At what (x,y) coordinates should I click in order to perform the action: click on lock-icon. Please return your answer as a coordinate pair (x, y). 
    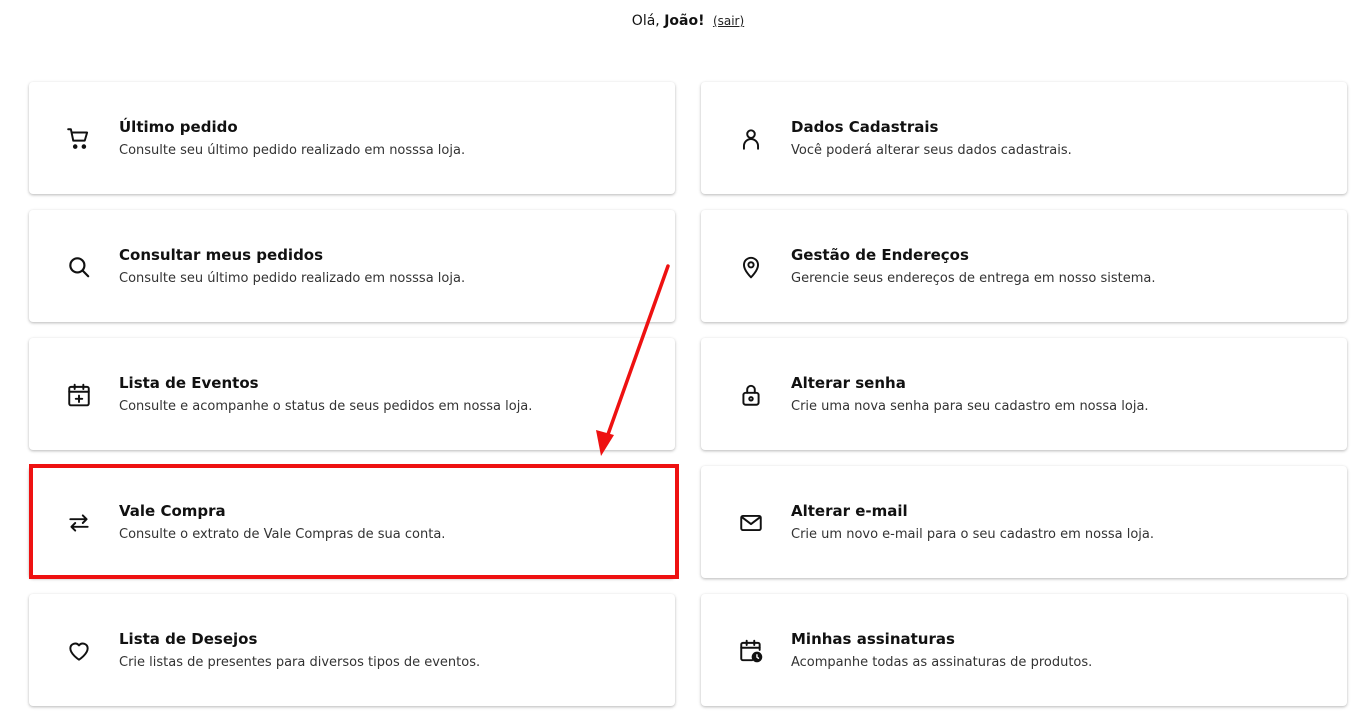
    Looking at the image, I should click on (751, 395).